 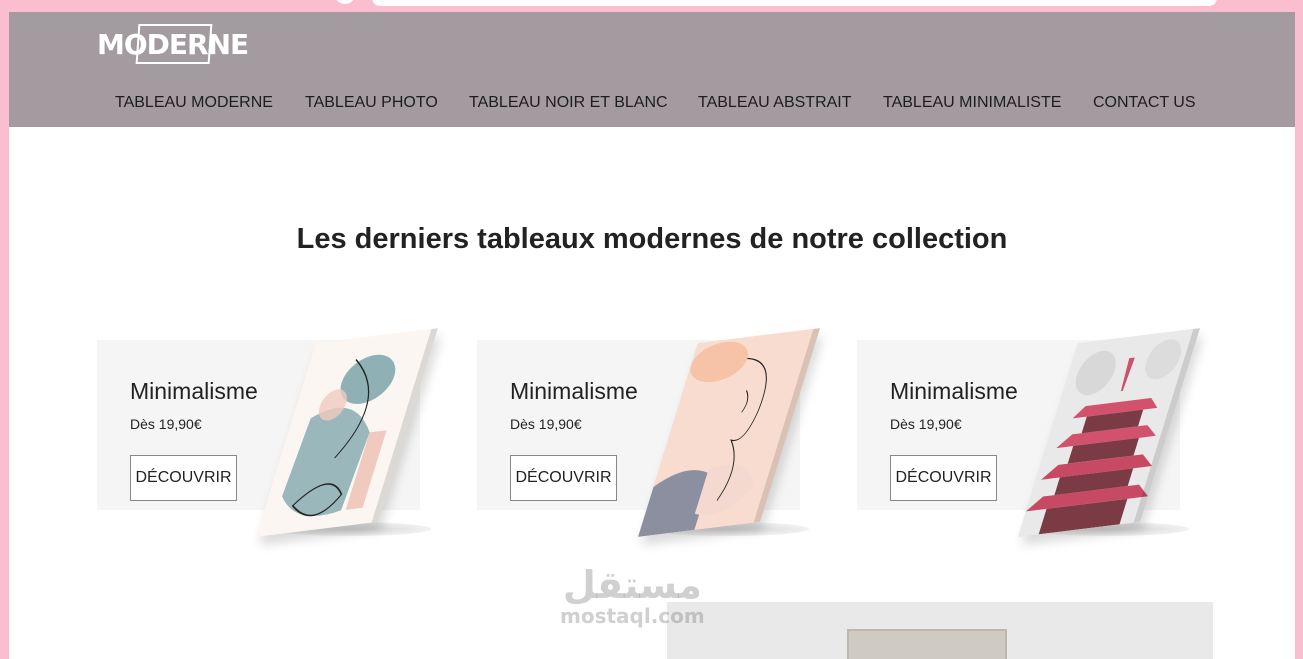 What do you see at coordinates (194, 103) in the screenshot?
I see `nav-item-tableau-moderne: TABLEAU MODERNE` at bounding box center [194, 103].